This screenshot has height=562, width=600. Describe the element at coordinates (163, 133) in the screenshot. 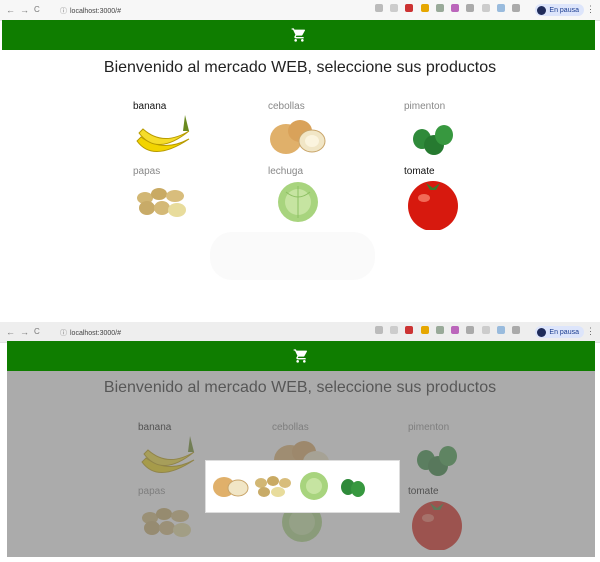

I see `banana-icon` at that location.